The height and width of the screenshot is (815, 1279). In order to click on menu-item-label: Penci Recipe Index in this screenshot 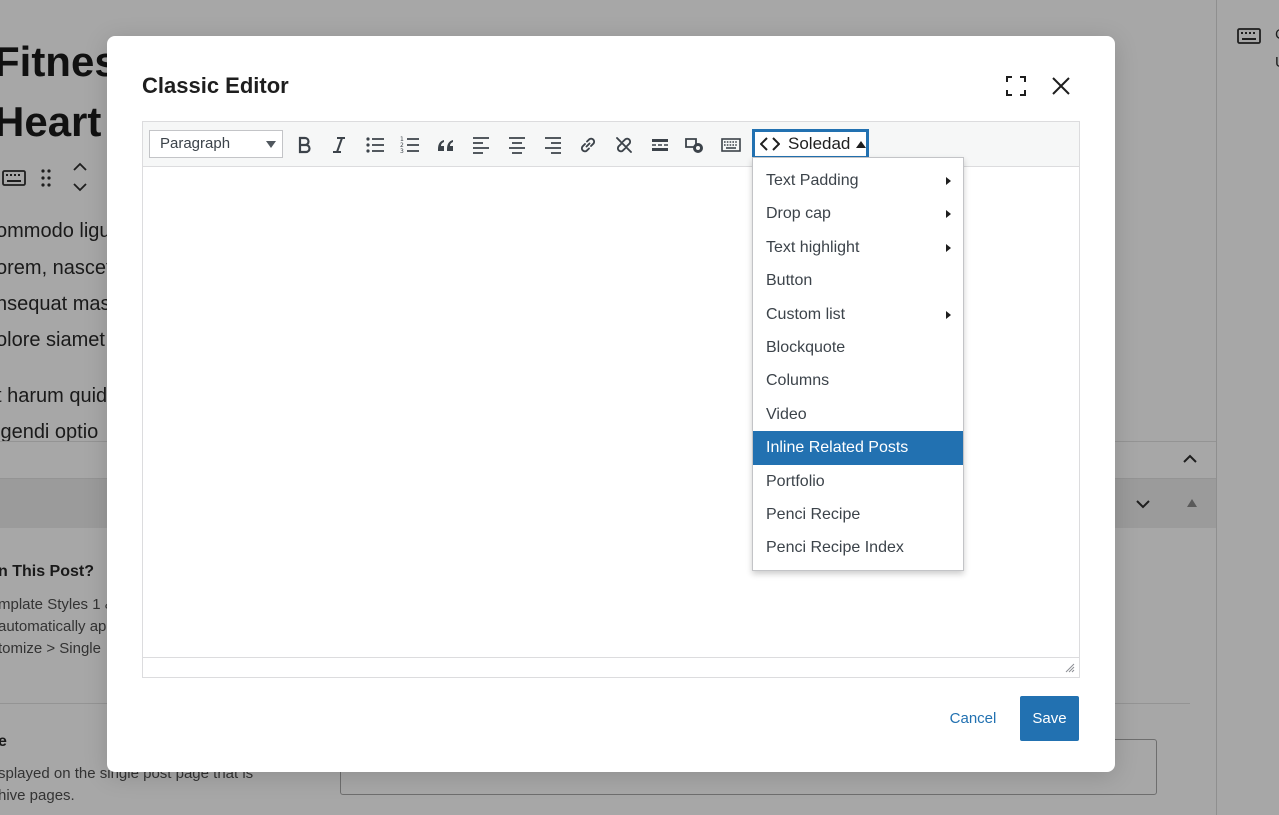, I will do `click(835, 548)`.